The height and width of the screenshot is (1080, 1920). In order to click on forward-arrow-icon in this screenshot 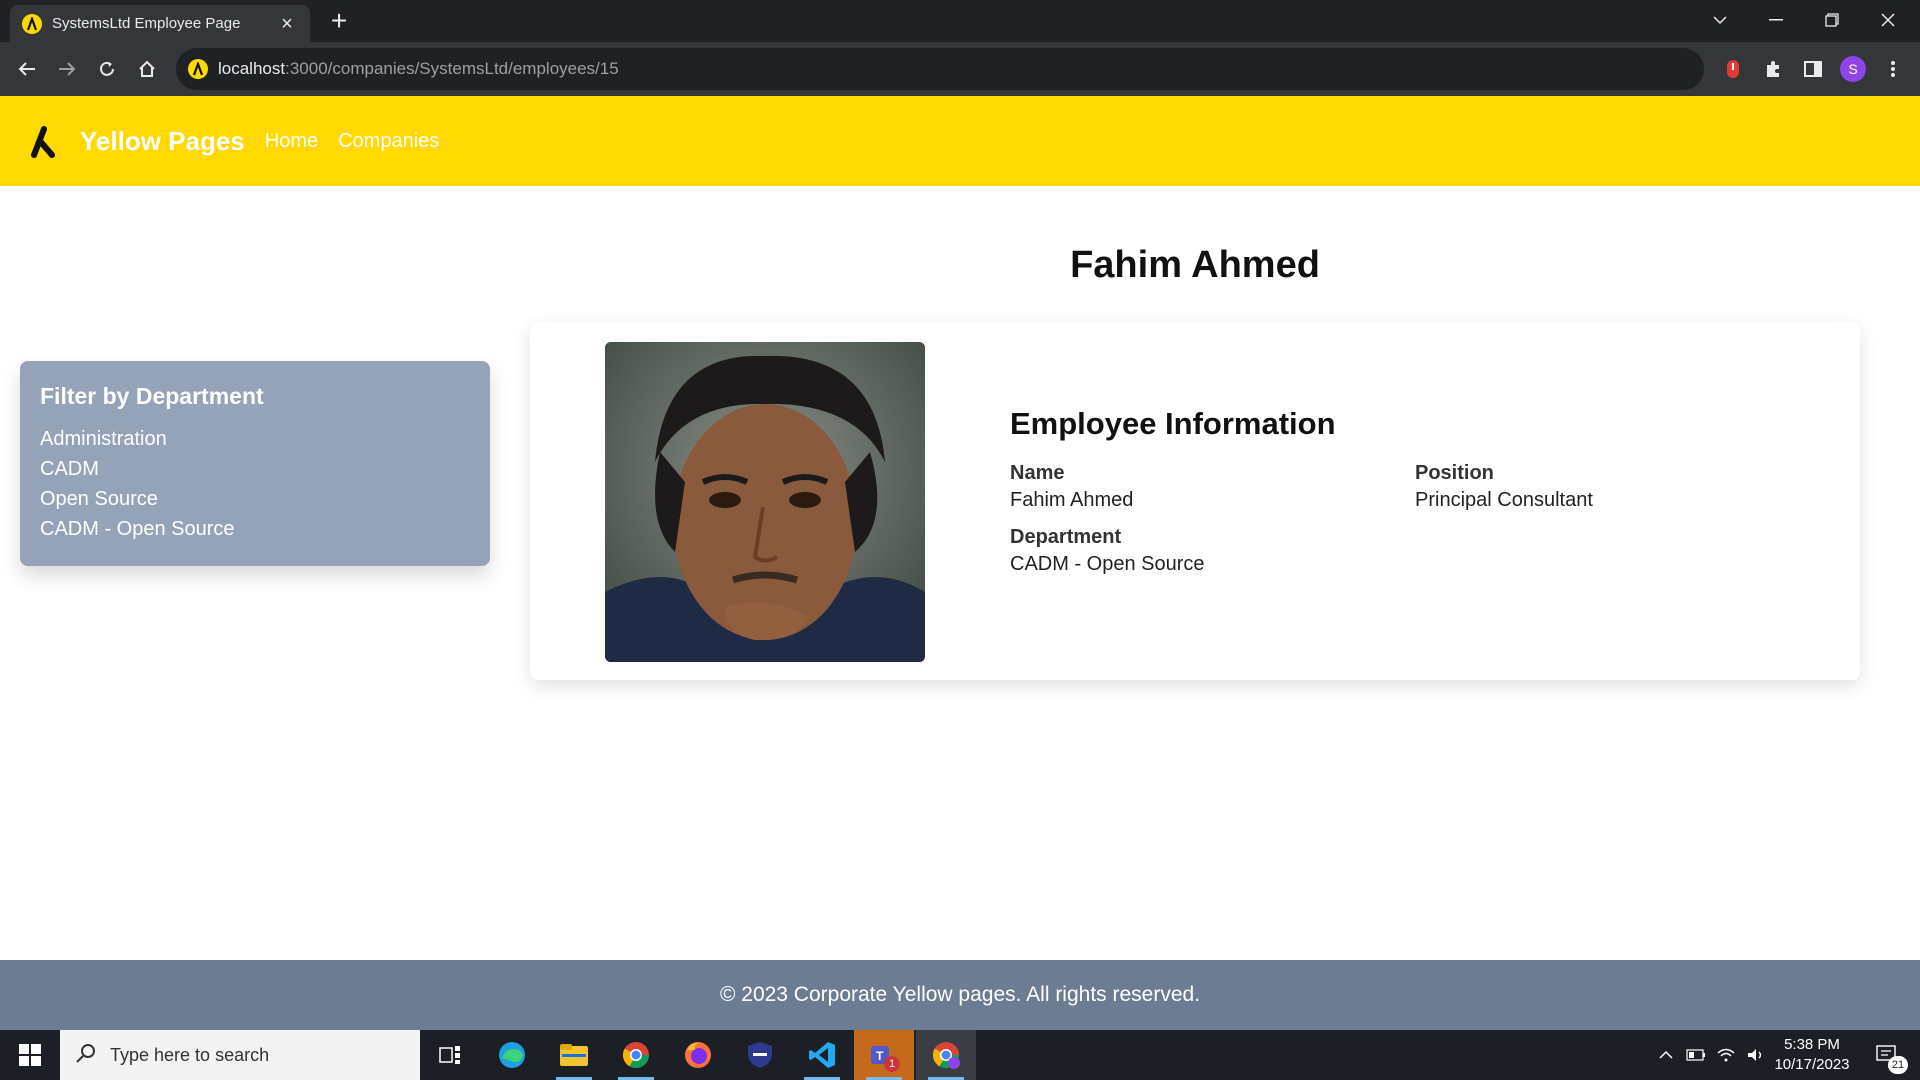, I will do `click(67, 69)`.